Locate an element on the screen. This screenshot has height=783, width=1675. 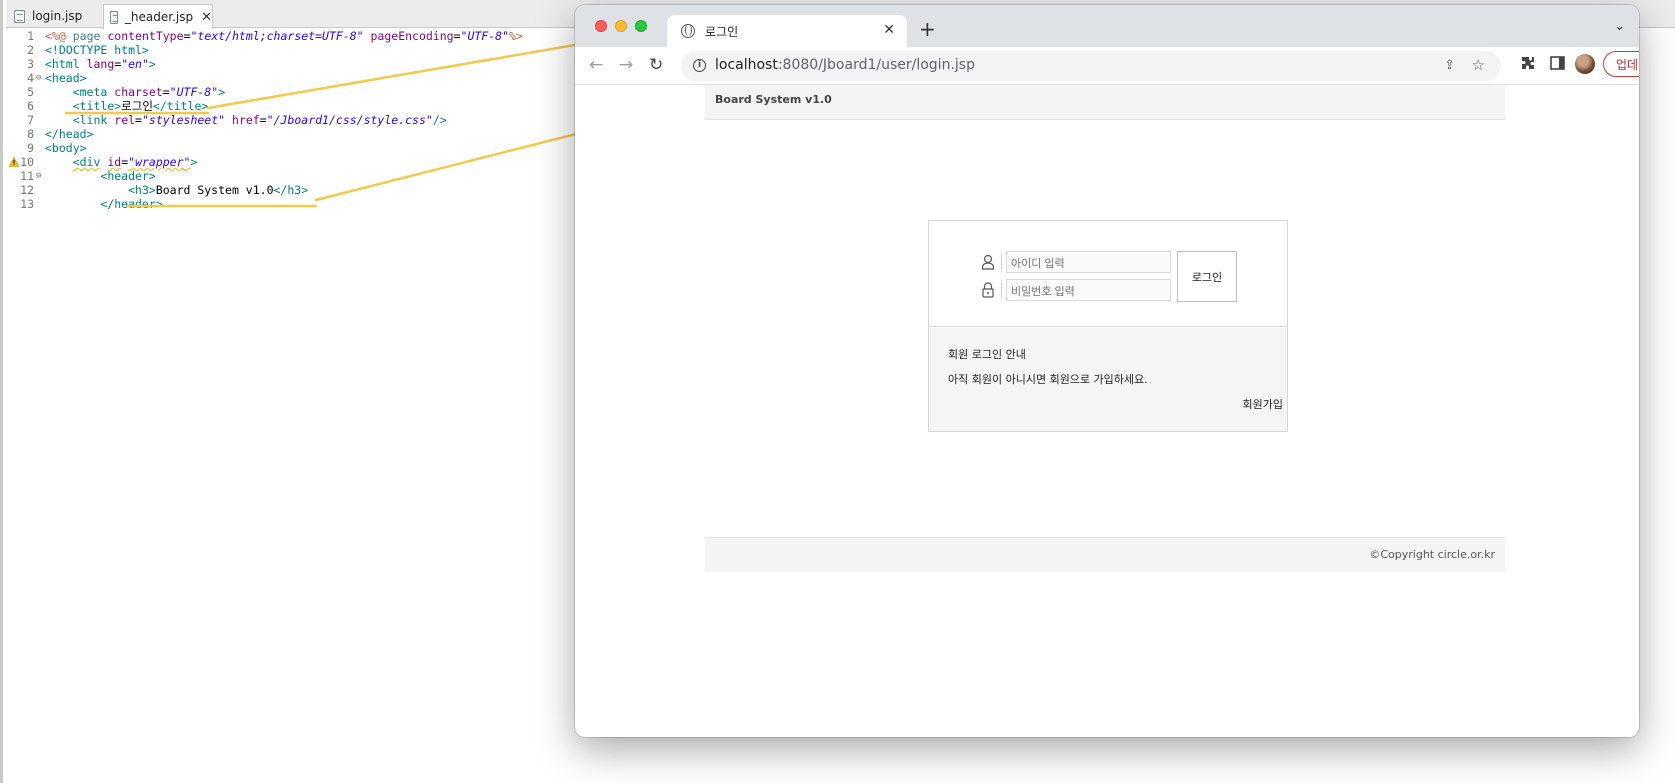
code-line: 12 <h3>Board System v1.0</h3> is located at coordinates (286, 190).